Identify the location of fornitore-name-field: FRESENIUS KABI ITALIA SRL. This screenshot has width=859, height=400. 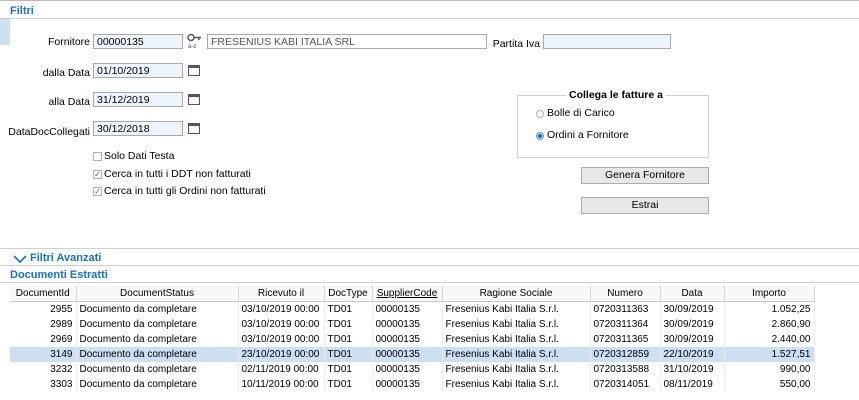
(347, 41).